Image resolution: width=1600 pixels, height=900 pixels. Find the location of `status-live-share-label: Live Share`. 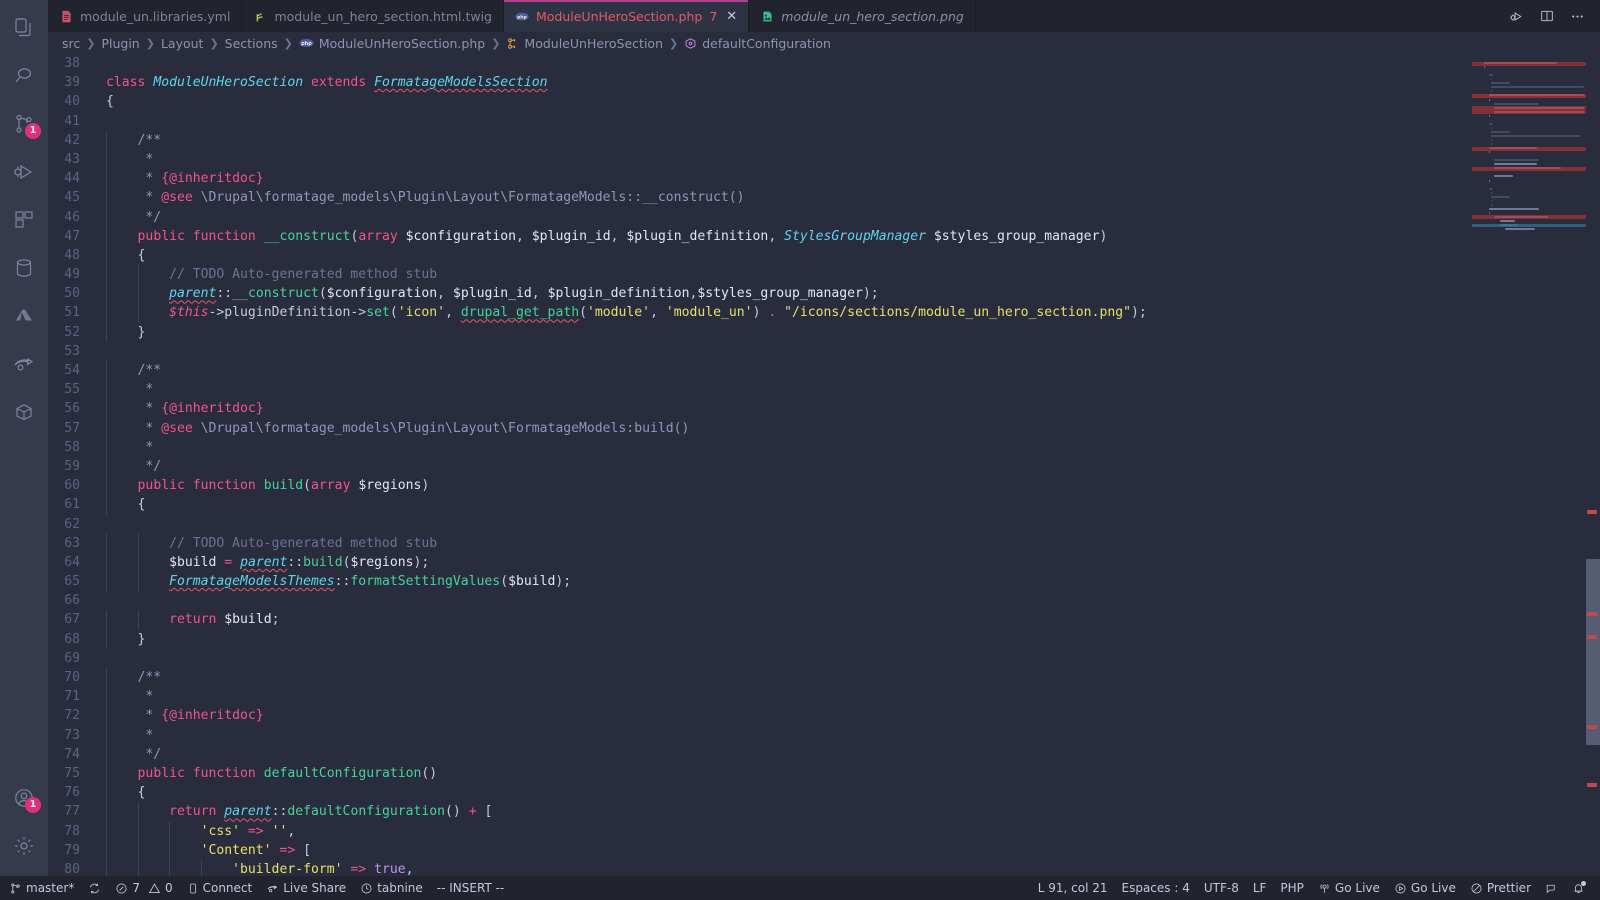

status-live-share-label: Live Share is located at coordinates (315, 888).